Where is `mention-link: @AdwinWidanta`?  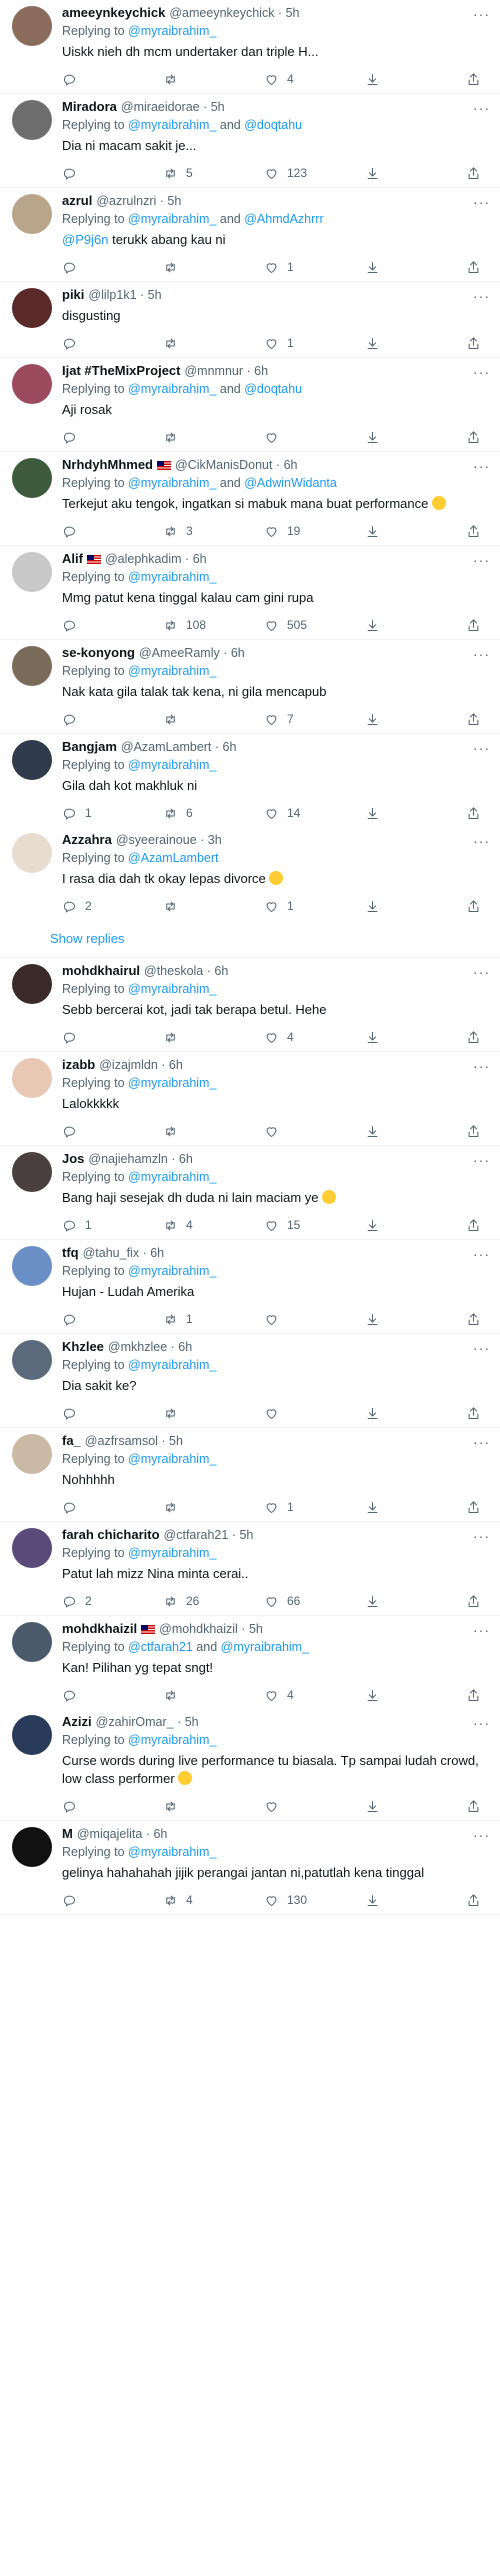
mention-link: @AdwinWidanta is located at coordinates (290, 483).